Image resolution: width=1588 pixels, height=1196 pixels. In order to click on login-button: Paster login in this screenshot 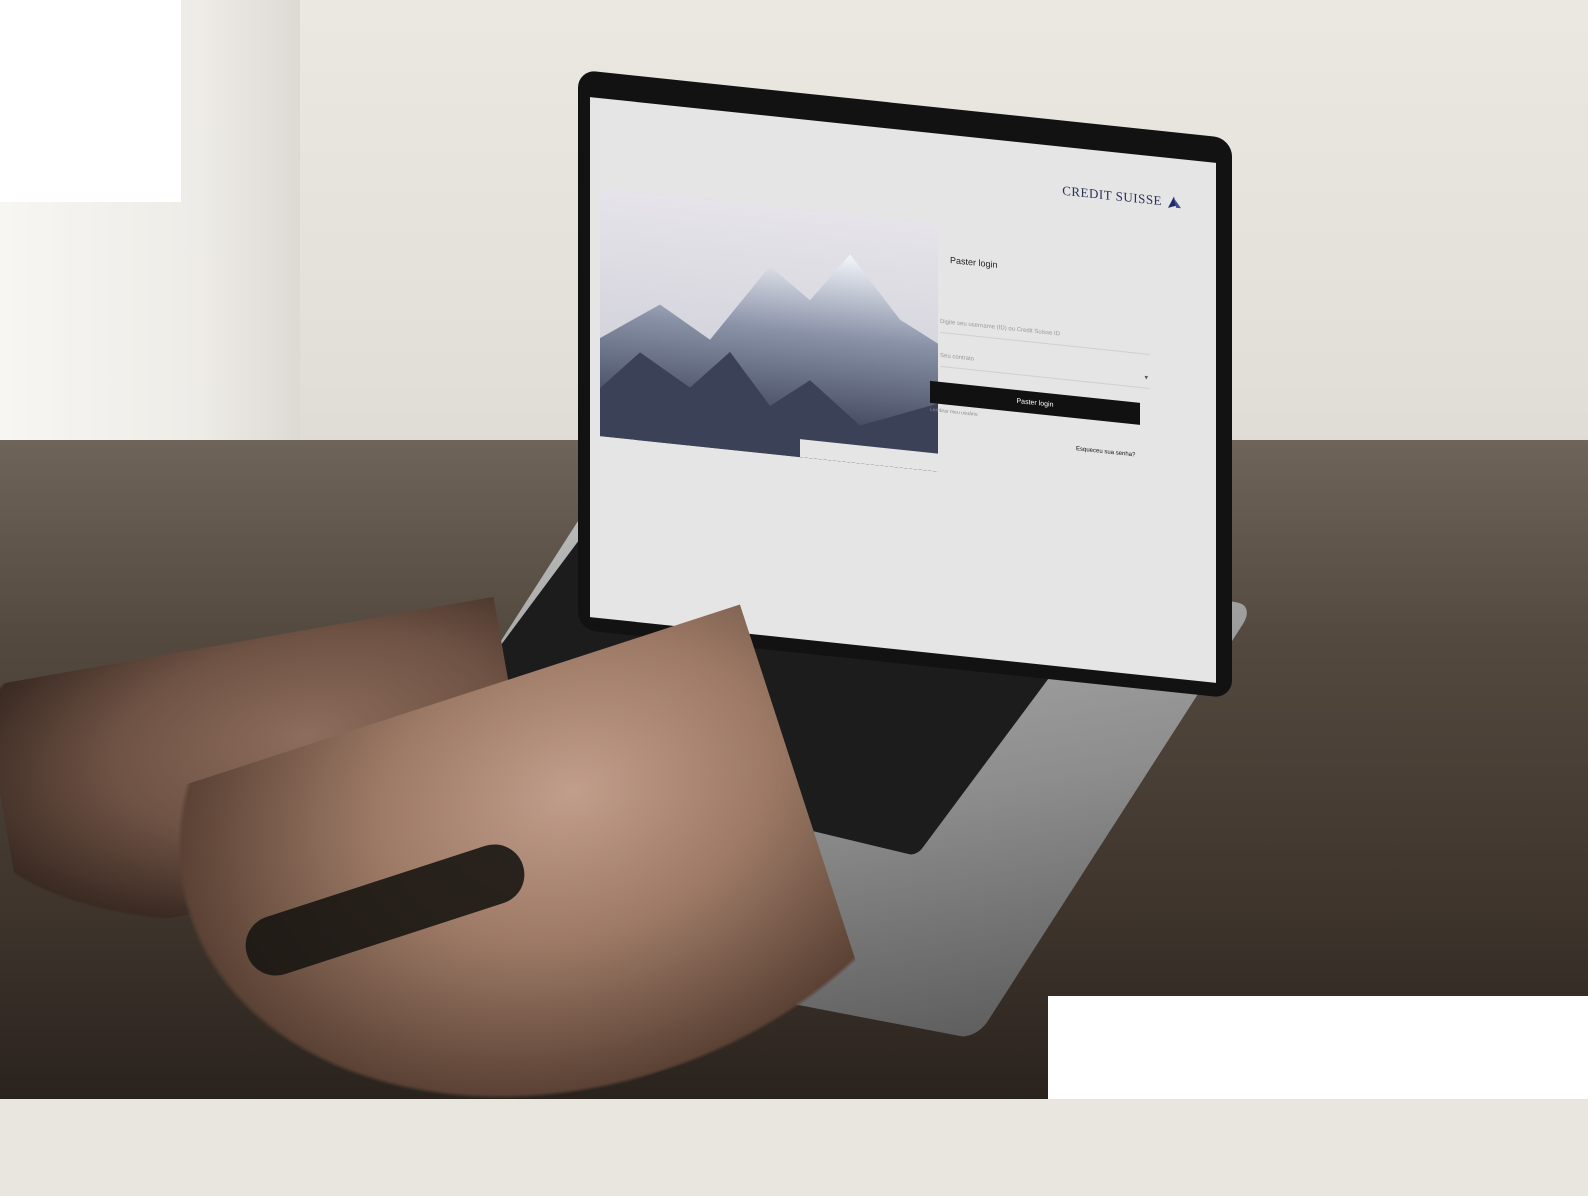, I will do `click(1035, 402)`.